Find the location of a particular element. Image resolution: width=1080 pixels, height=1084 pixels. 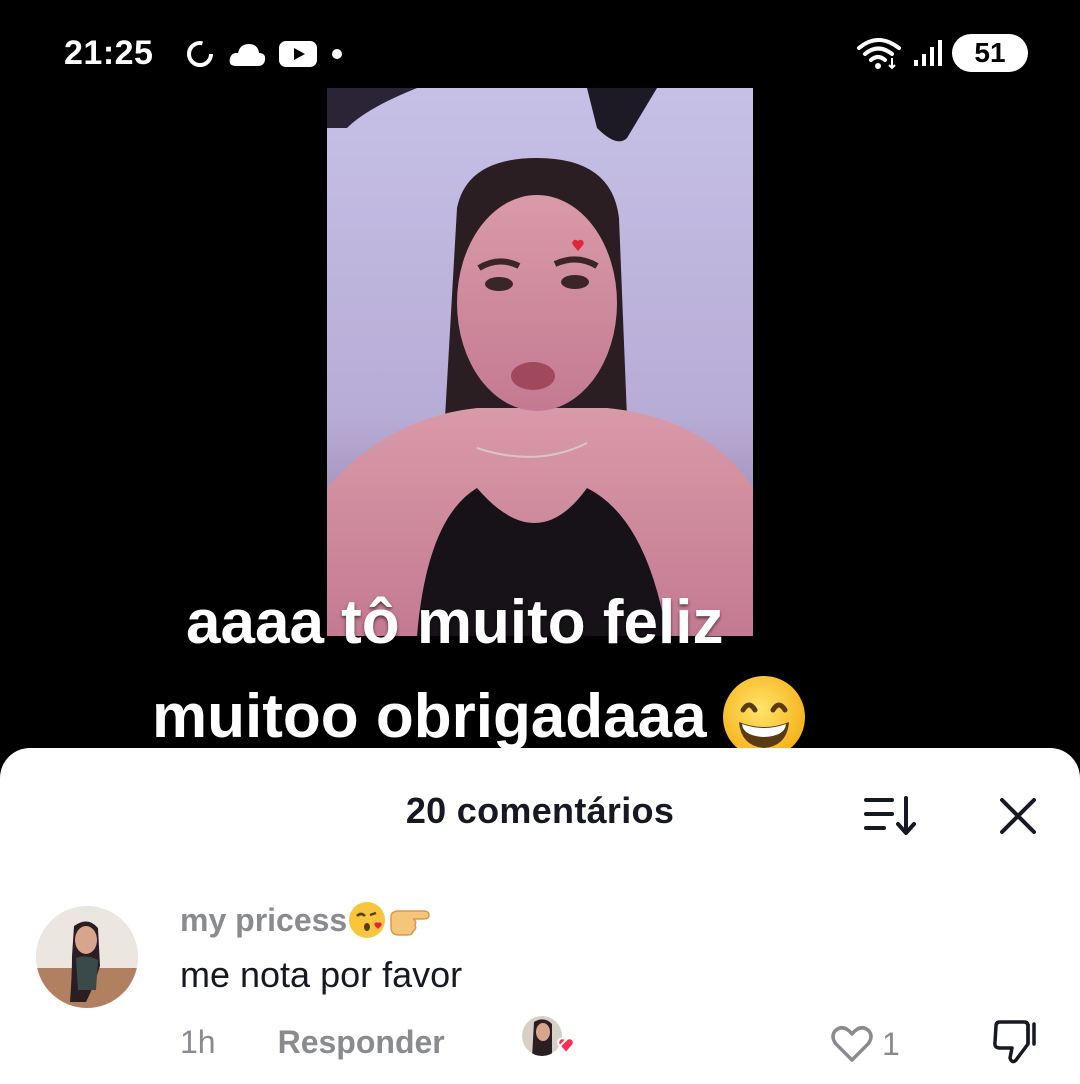

status-icons-right: 51 is located at coordinates (942, 53).